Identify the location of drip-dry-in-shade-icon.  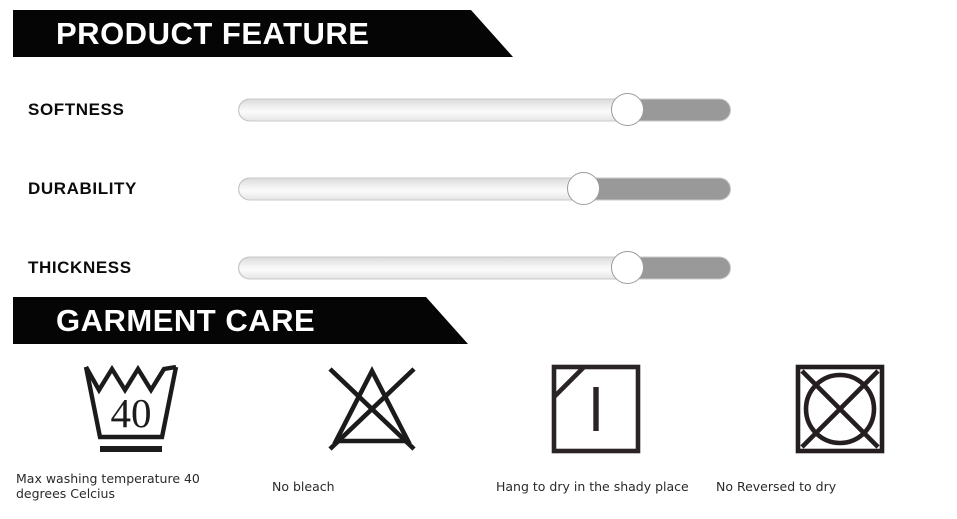
(596, 409).